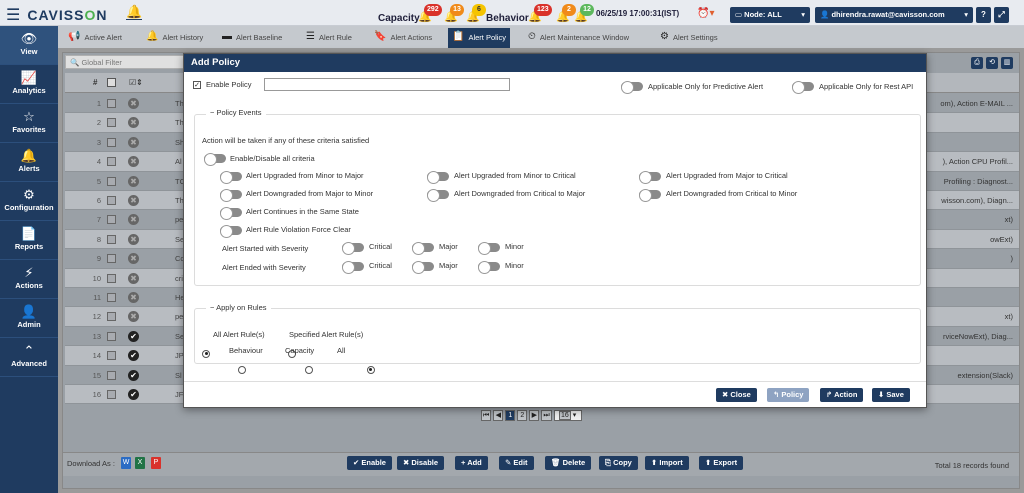 The height and width of the screenshot is (493, 1024). I want to click on event-toggle-minor-to-critical, so click(438, 177).